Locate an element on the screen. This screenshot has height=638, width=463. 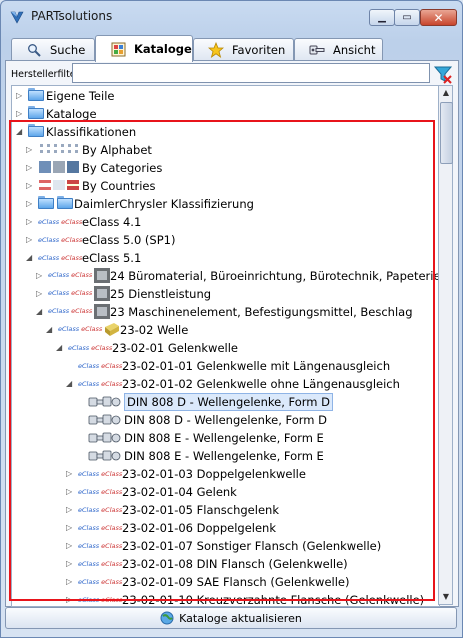
window-title: PARTsolutions is located at coordinates (72, 16).